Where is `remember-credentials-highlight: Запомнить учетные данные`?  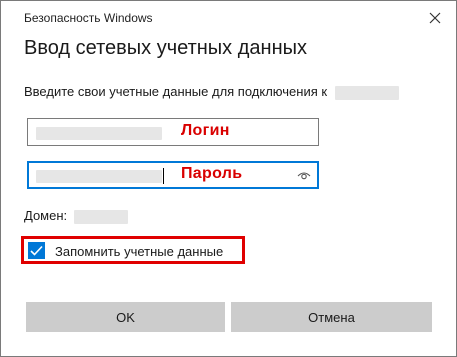
remember-credentials-highlight: Запомнить учетные данные is located at coordinates (133, 250).